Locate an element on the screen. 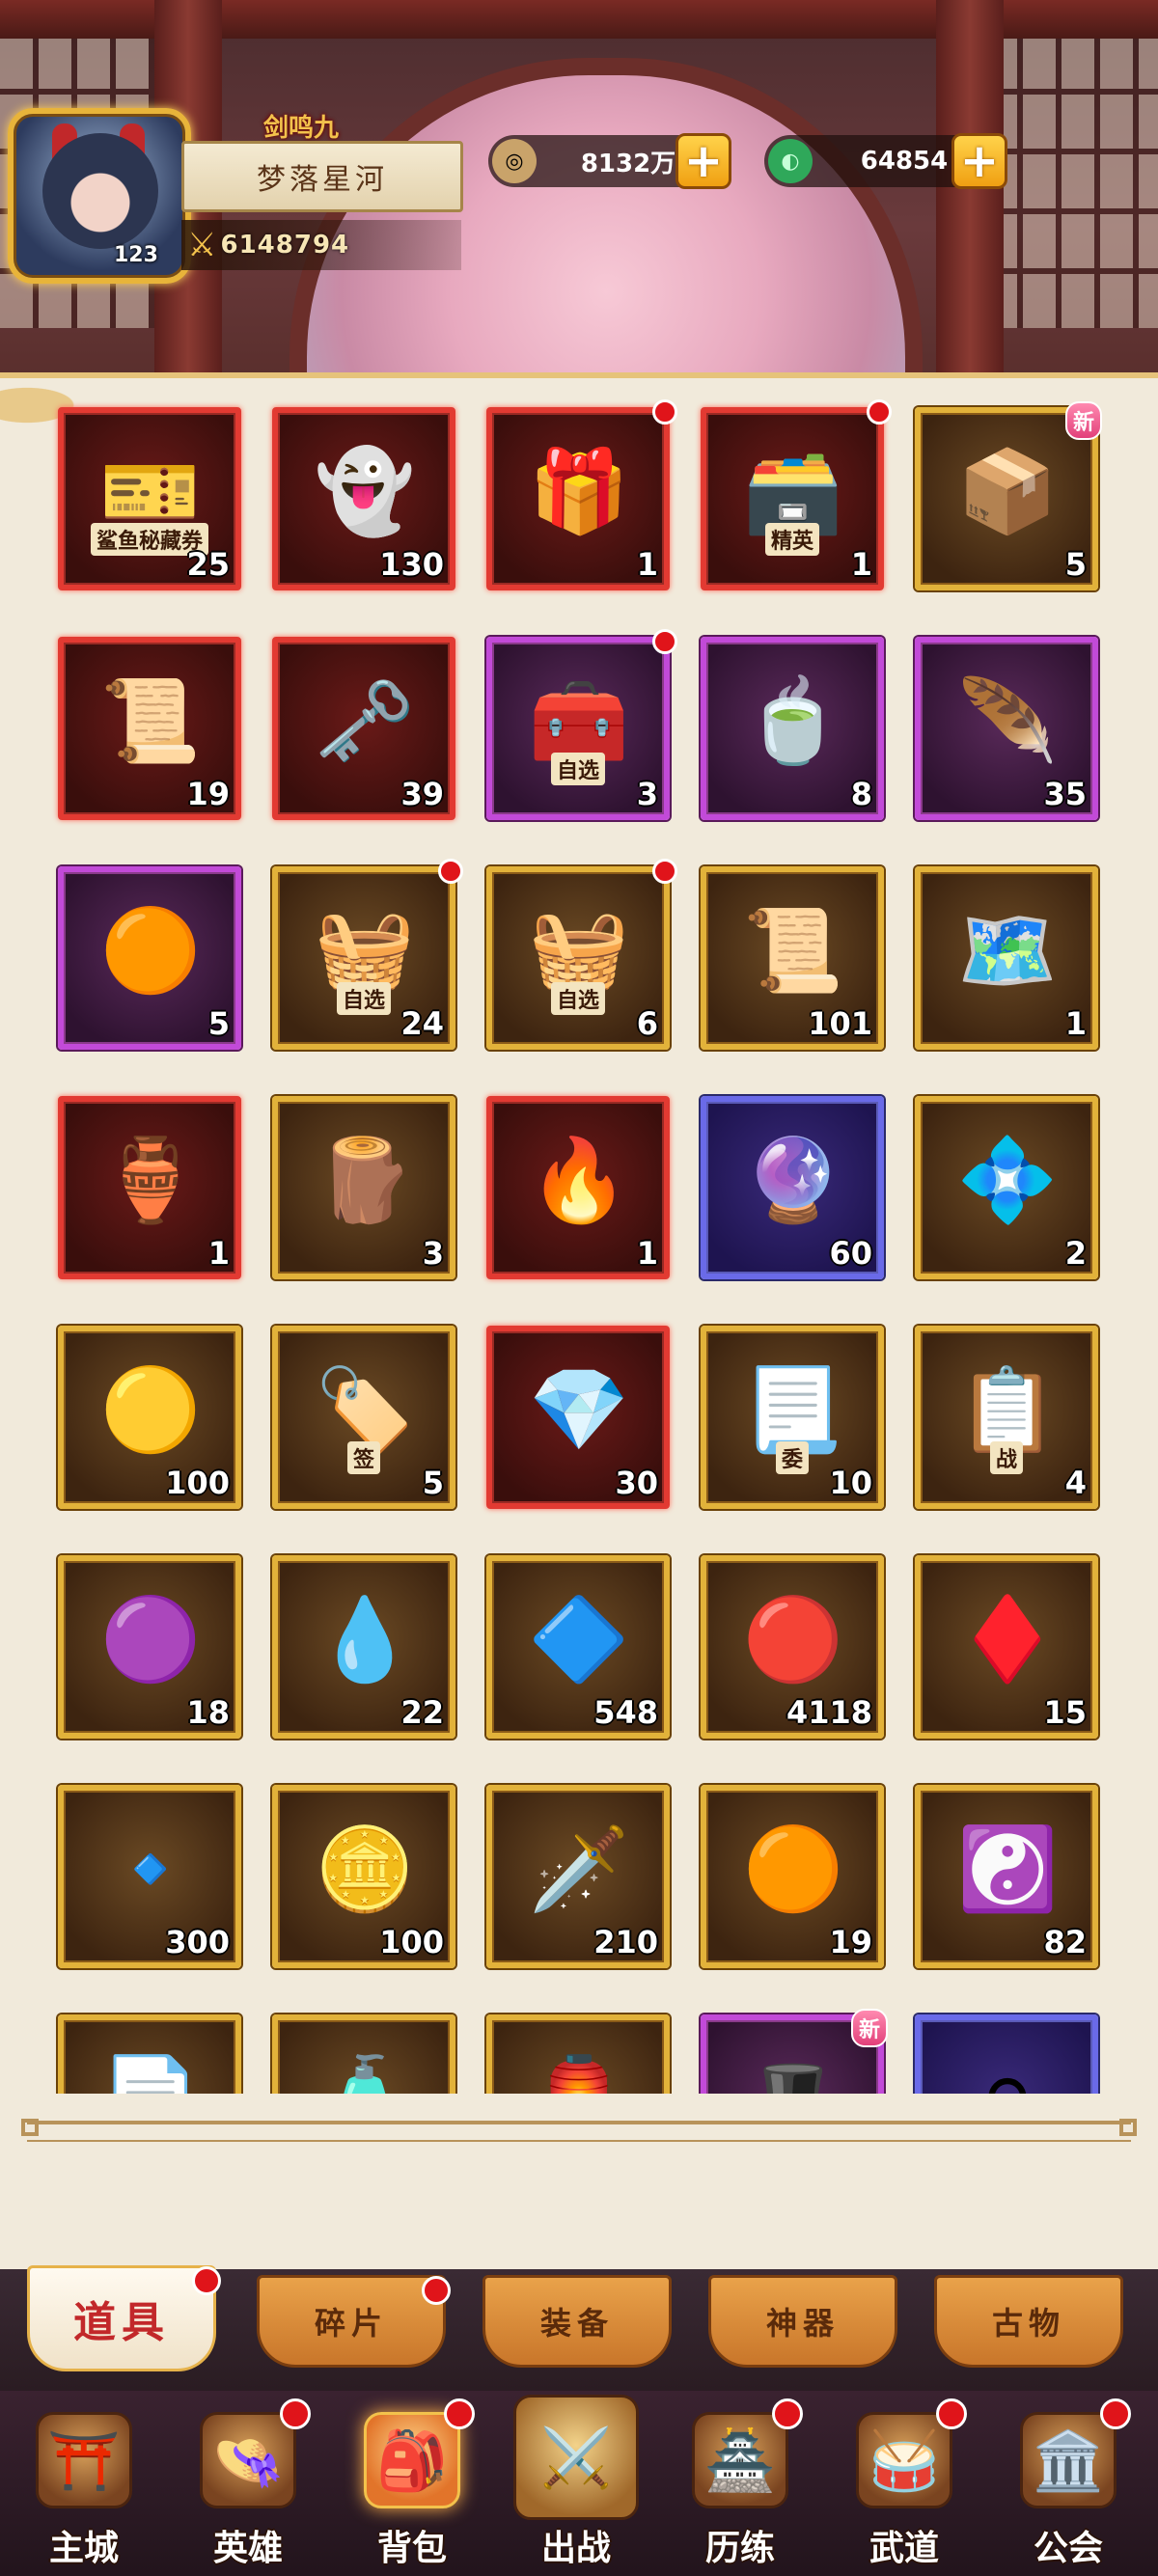 The image size is (1158, 2576). item-slot: ☯️ 82 is located at coordinates (1006, 1877).